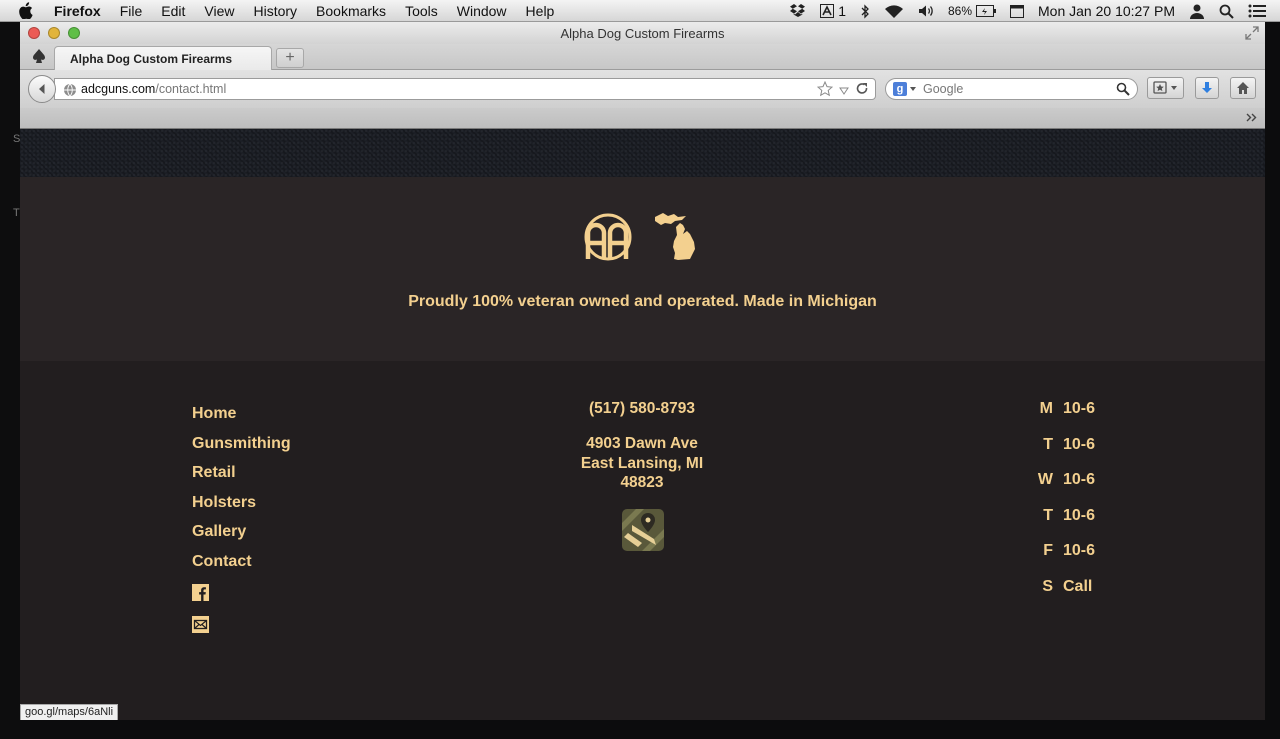 This screenshot has width=1280, height=739. What do you see at coordinates (643, 530) in the screenshot?
I see `map-link-icon` at bounding box center [643, 530].